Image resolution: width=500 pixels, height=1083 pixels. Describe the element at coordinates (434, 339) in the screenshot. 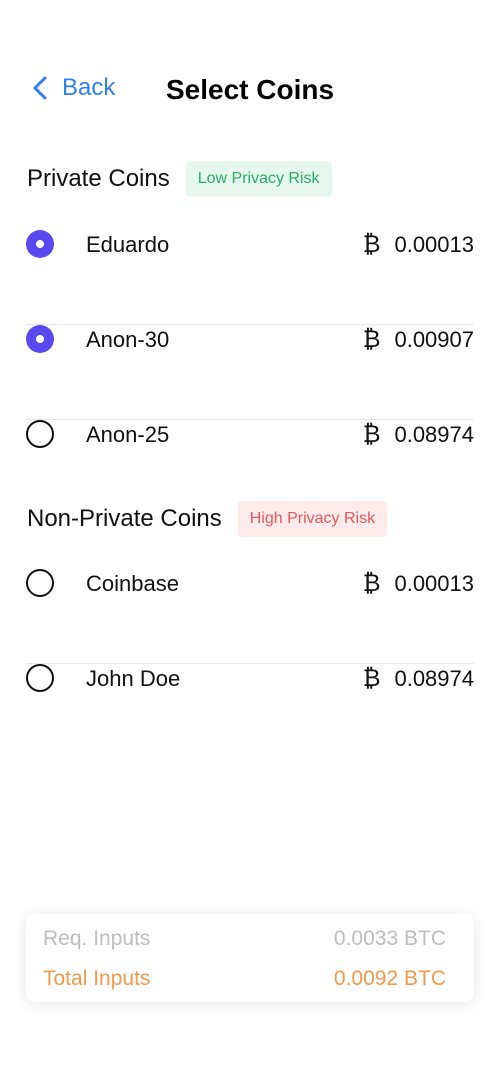

I see `coin-amount-value: 0.00907` at that location.